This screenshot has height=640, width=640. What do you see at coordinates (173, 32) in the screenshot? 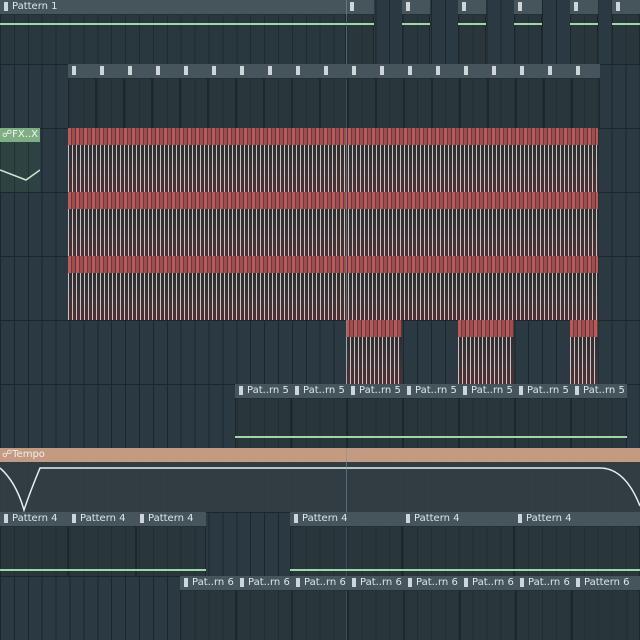
I see `pattern-clip: Pattern 1` at bounding box center [173, 32].